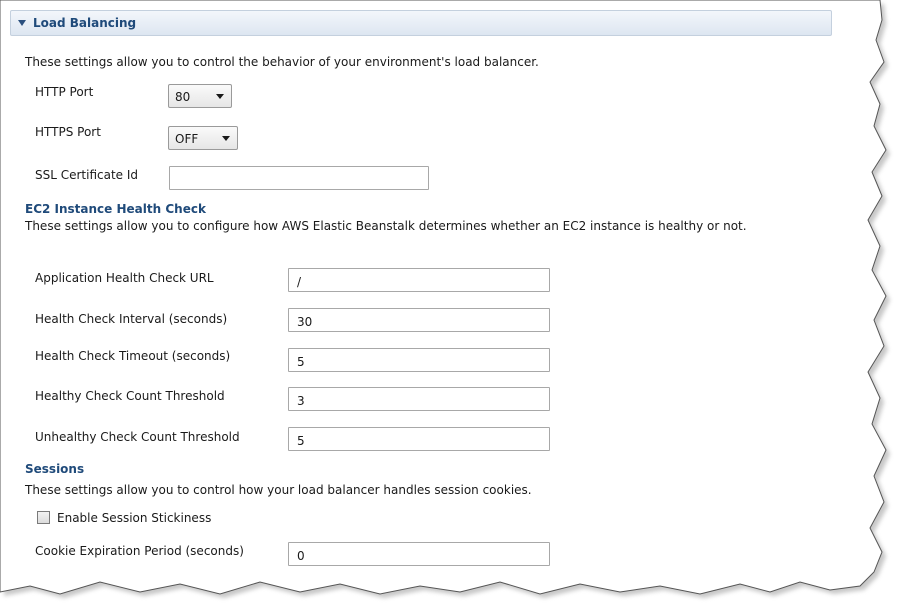 The width and height of the screenshot is (913, 607). I want to click on cookie-expiration-input, so click(419, 554).